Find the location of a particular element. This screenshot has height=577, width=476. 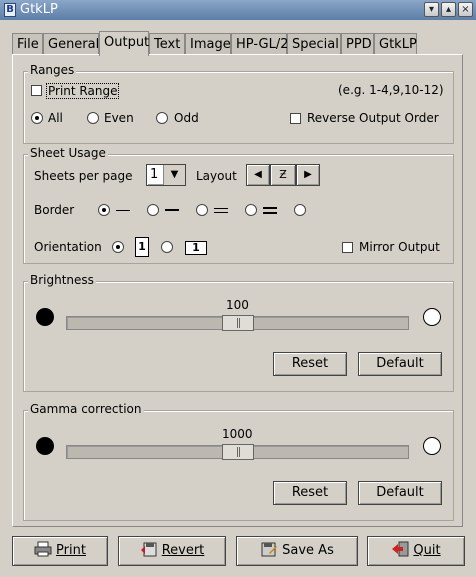

layout-label: Layout is located at coordinates (216, 176).